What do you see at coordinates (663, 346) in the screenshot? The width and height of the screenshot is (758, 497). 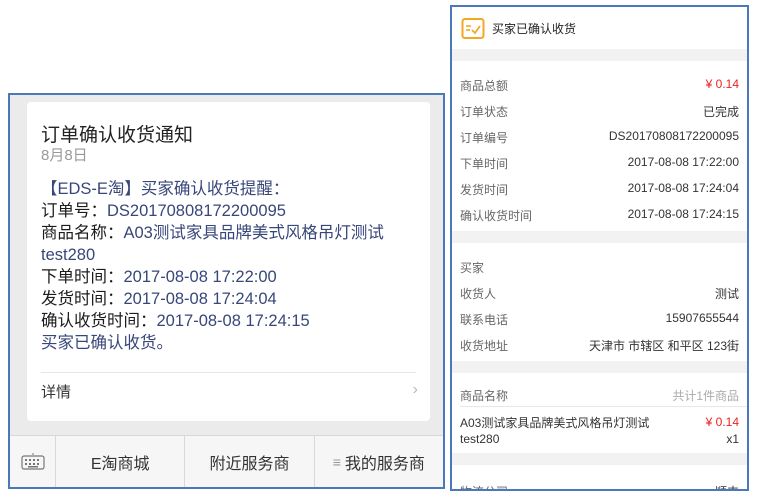 I see `row-value: 天津市 市辖区 和平区 123街` at bounding box center [663, 346].